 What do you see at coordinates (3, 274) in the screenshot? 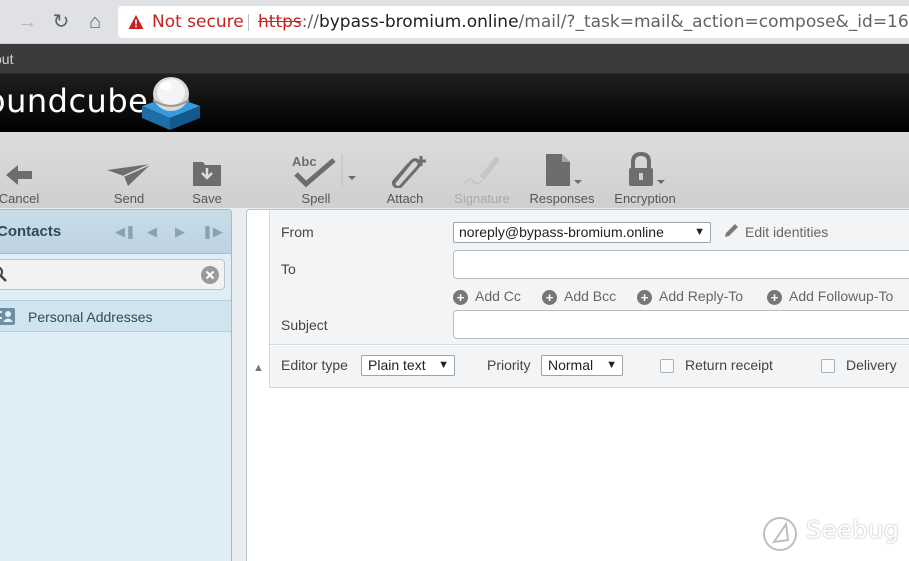
I see `search-icon` at bounding box center [3, 274].